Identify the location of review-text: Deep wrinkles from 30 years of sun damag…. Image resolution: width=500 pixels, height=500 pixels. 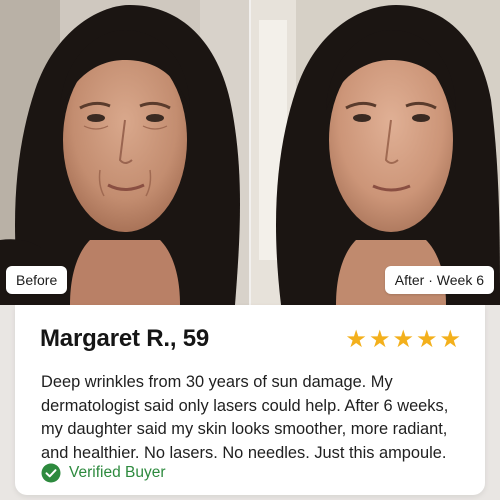
(245, 417).